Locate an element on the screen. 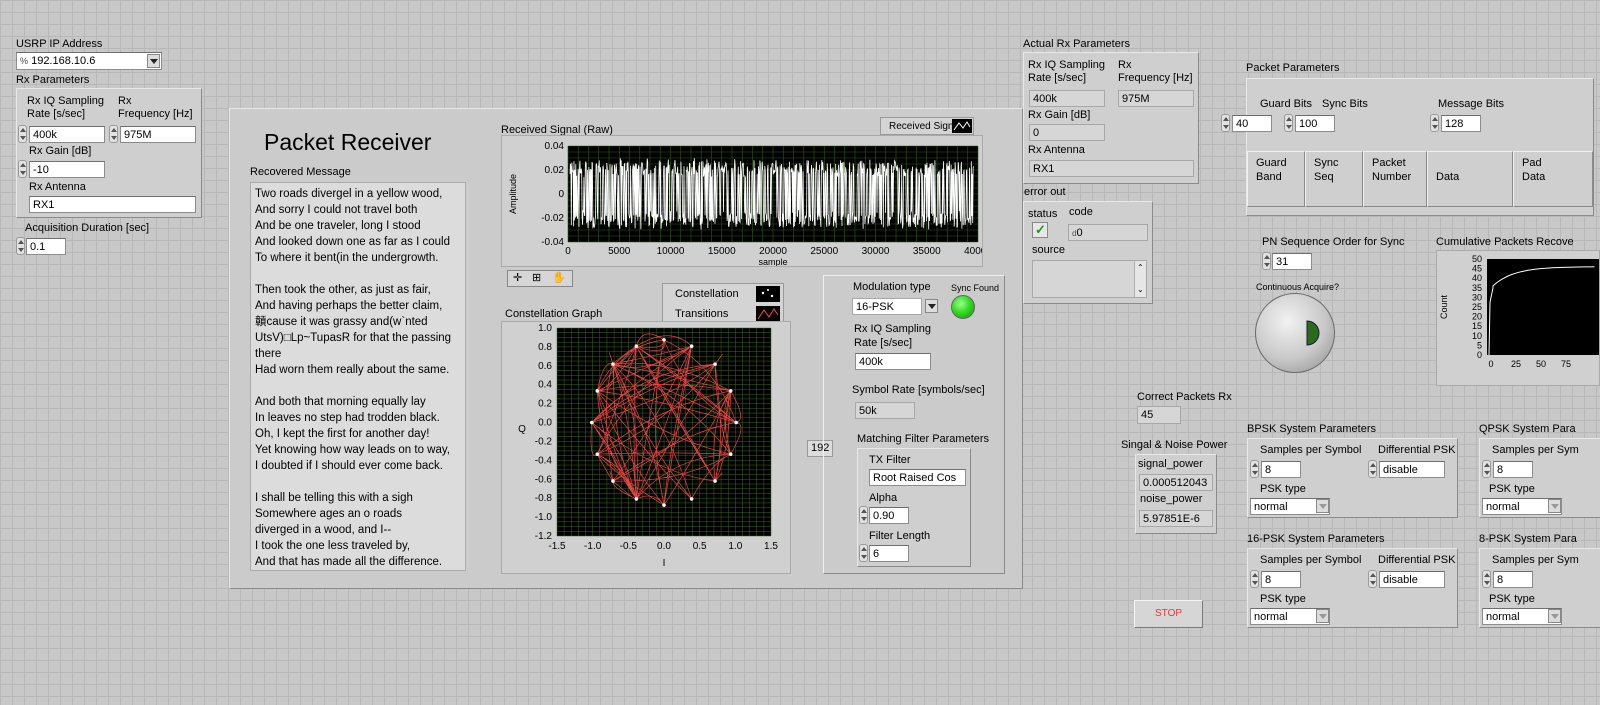  modulation-type-select: 16-PSK is located at coordinates (887, 306).